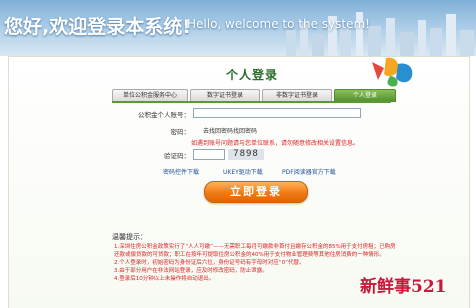 This screenshot has height=308, width=476. I want to click on tip-line-5: 4.登录后10分钟以上未操作将自动退出。, so click(164, 279).